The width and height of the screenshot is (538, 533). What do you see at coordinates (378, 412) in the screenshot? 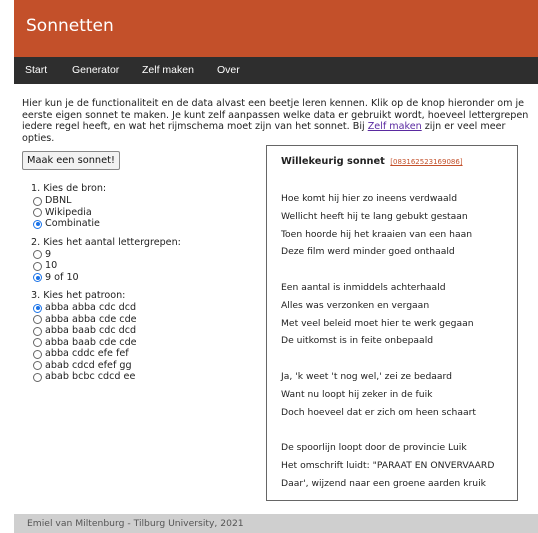
I see `sonnet-line: Doch hoeveel dat er zich om heen schaart` at bounding box center [378, 412].